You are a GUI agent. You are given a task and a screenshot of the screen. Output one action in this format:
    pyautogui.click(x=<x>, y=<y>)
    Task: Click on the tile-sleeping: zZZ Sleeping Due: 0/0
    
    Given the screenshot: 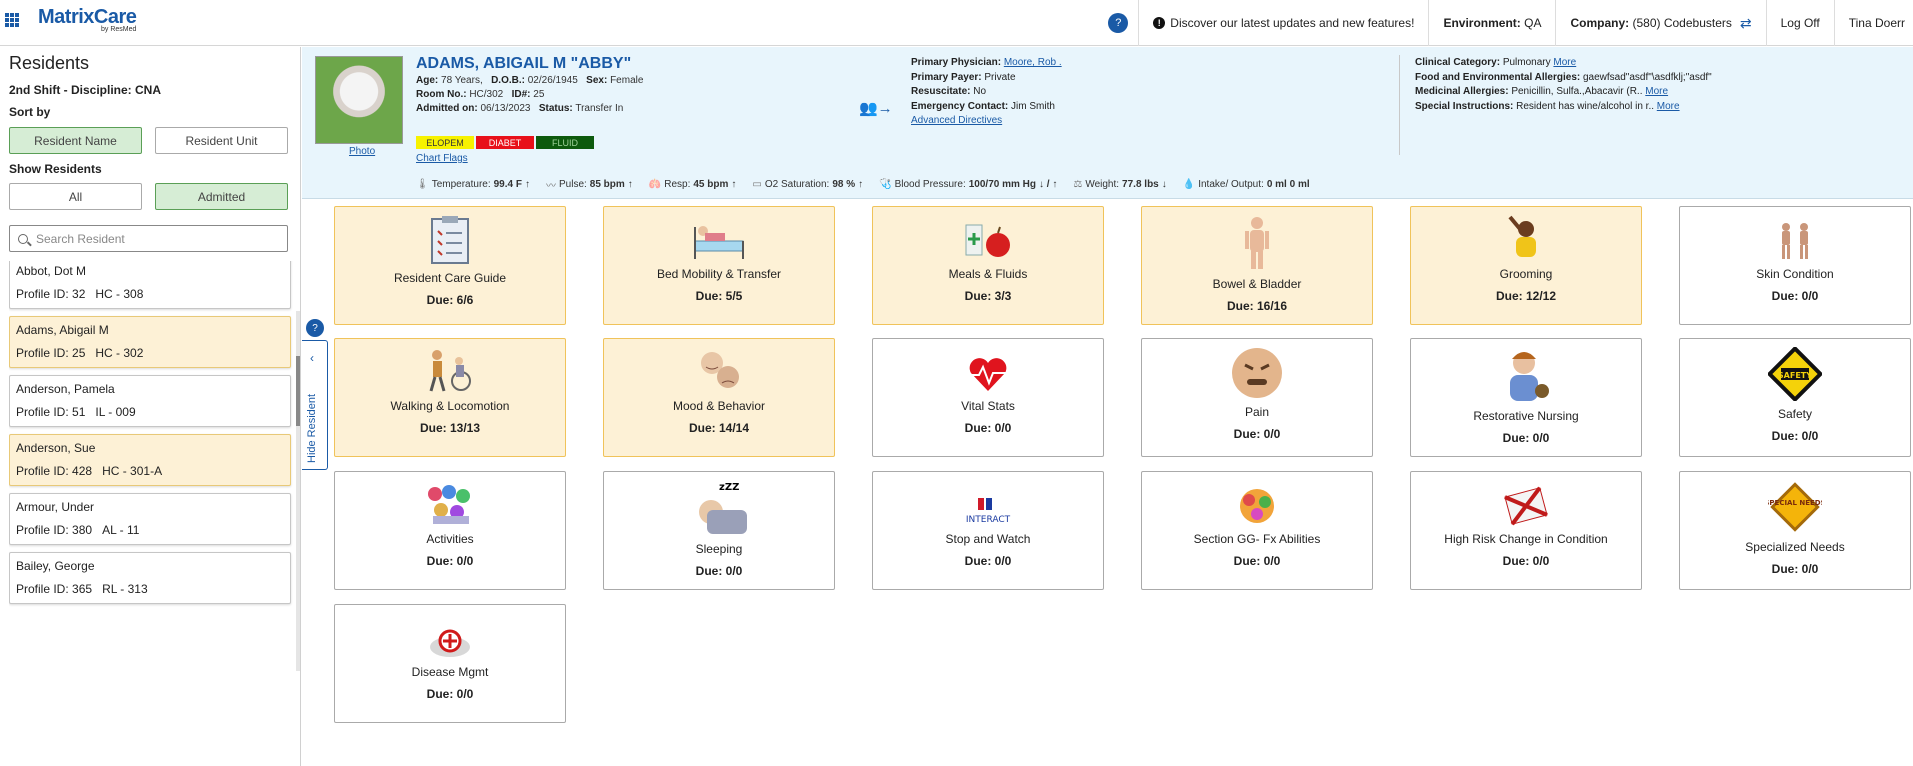 What is the action you would take?
    pyautogui.click(x=719, y=530)
    